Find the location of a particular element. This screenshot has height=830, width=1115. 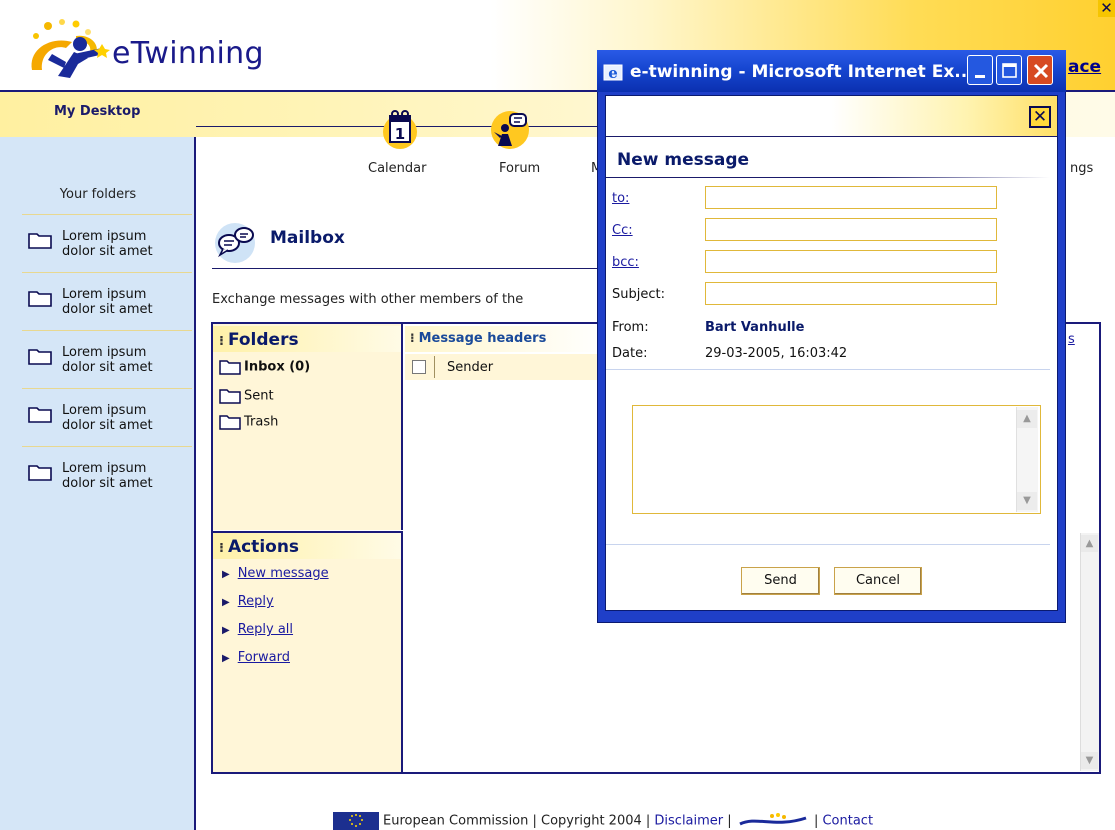

svg-text: 1 is located at coordinates (400, 134).